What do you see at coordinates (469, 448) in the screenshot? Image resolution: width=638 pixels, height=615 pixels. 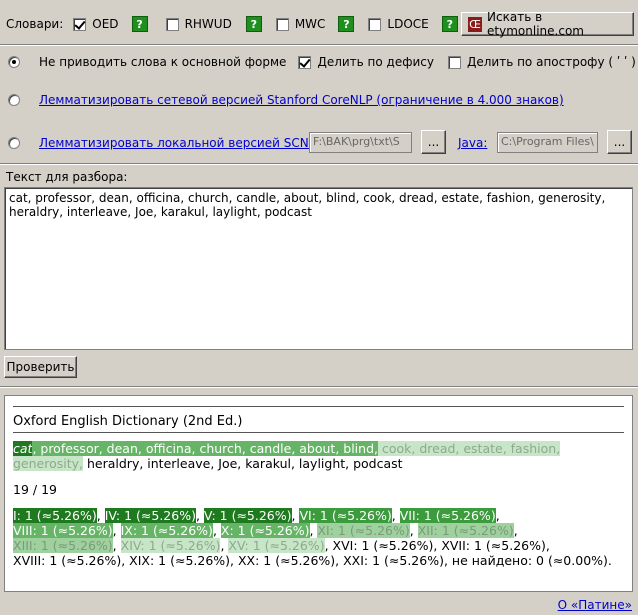 I see `word-highlight-level5: cook, dread, estate, fashion,` at bounding box center [469, 448].